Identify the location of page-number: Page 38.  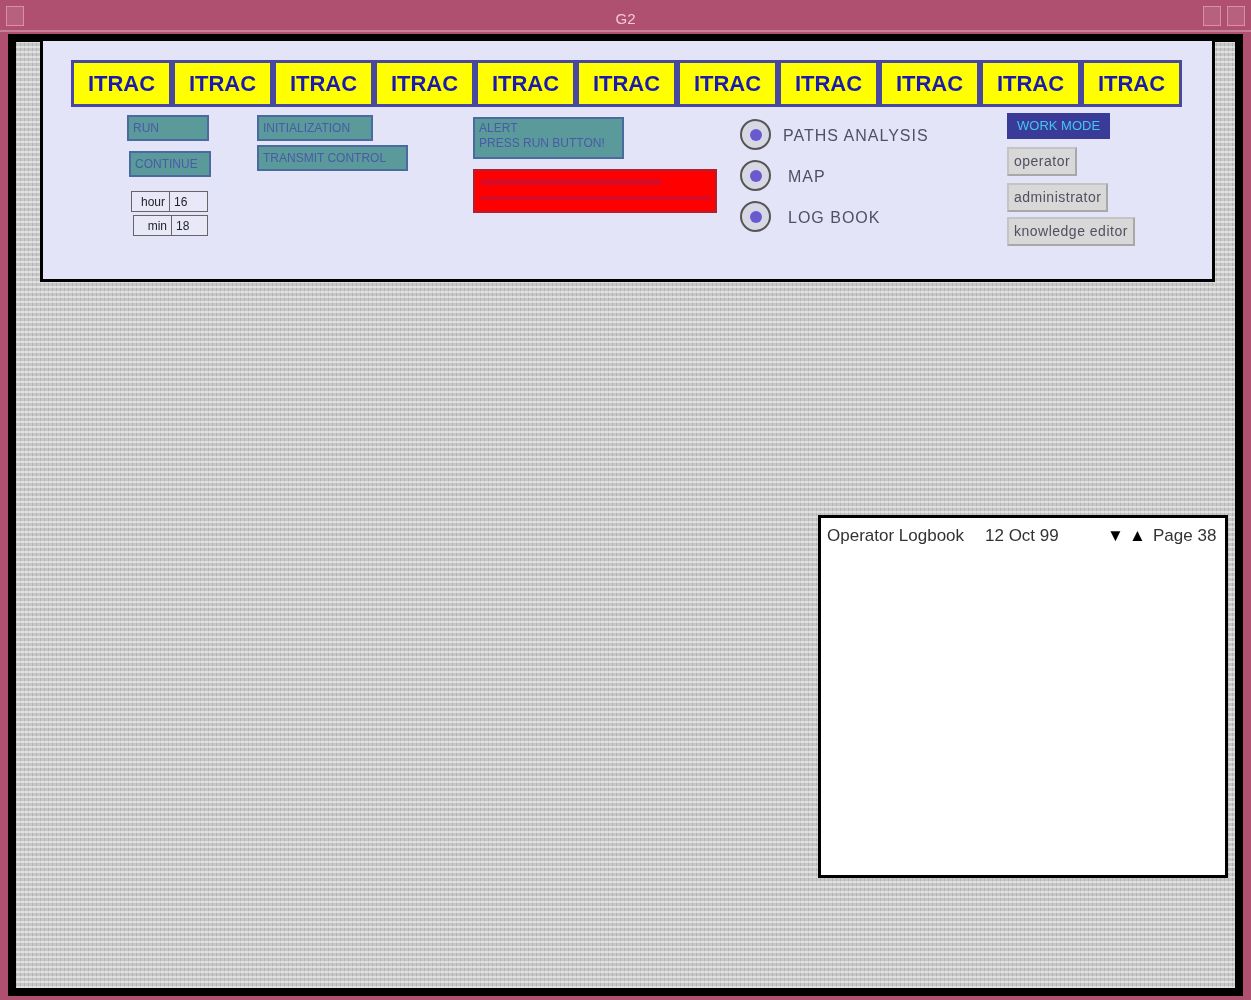
(1185, 536).